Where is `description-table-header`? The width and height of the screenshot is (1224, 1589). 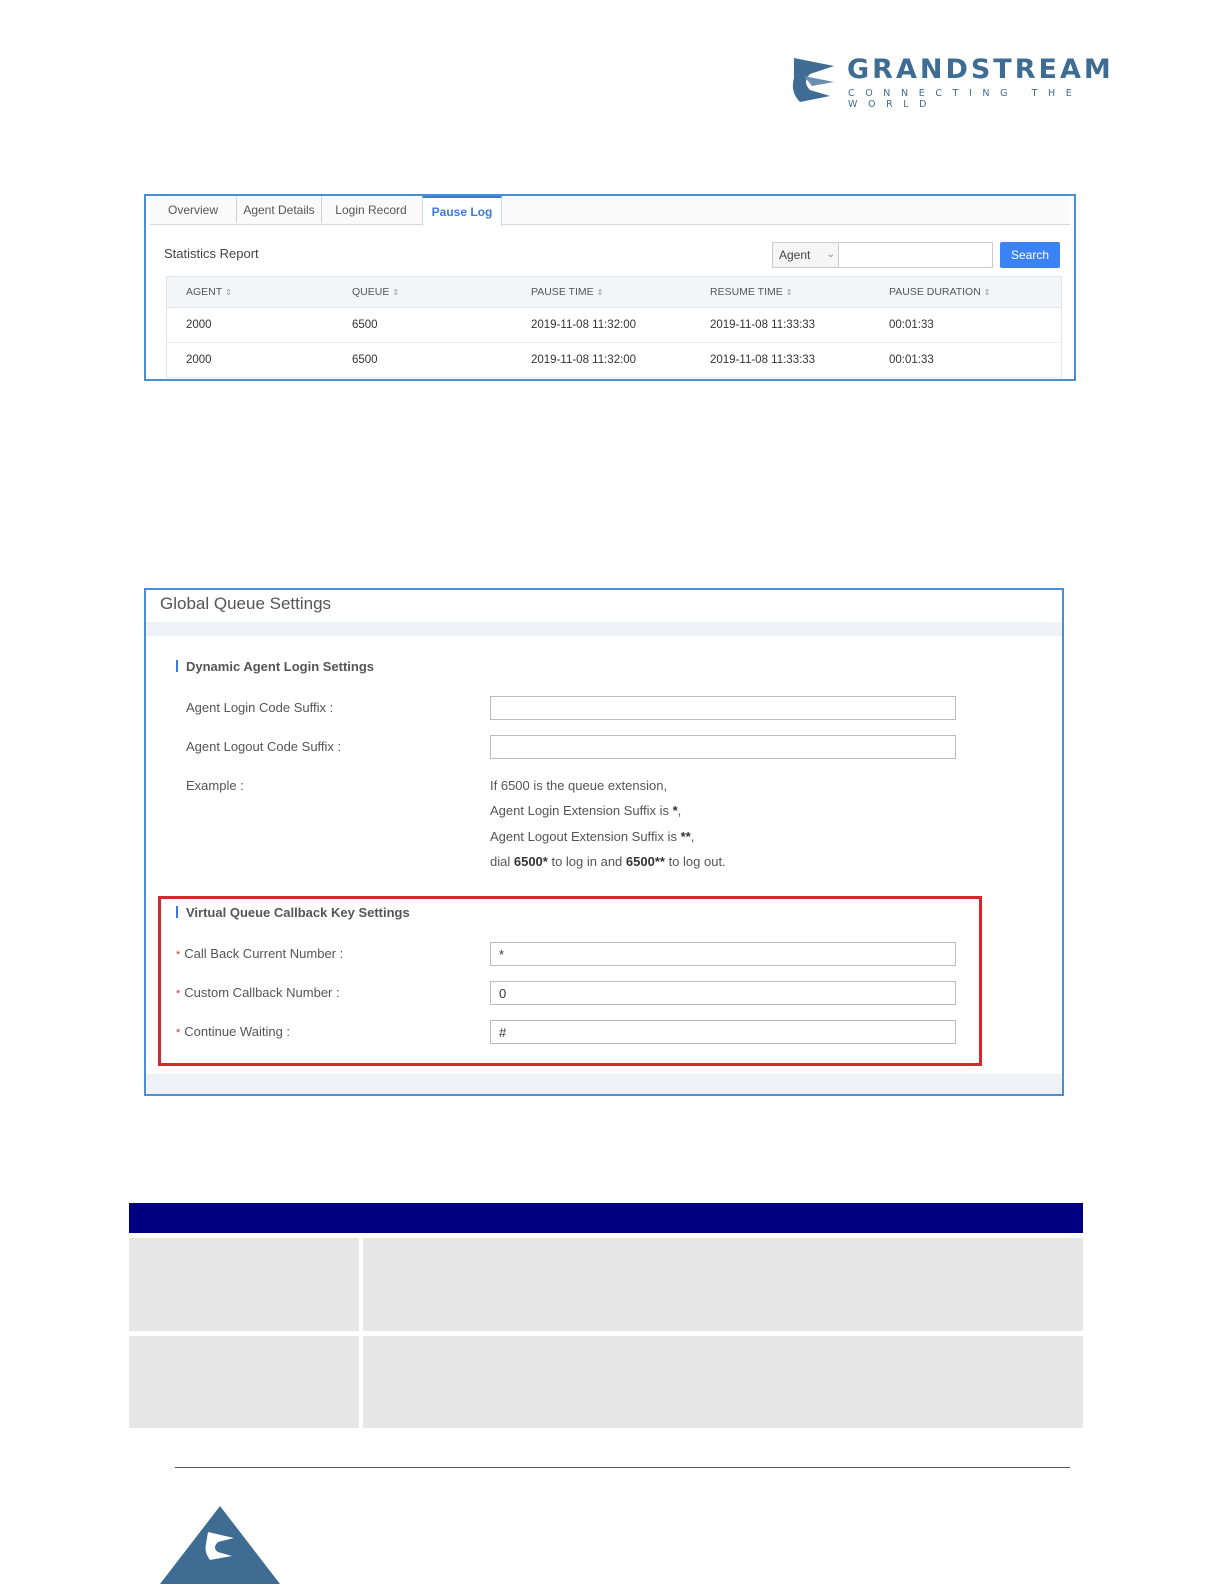
description-table-header is located at coordinates (606, 1218).